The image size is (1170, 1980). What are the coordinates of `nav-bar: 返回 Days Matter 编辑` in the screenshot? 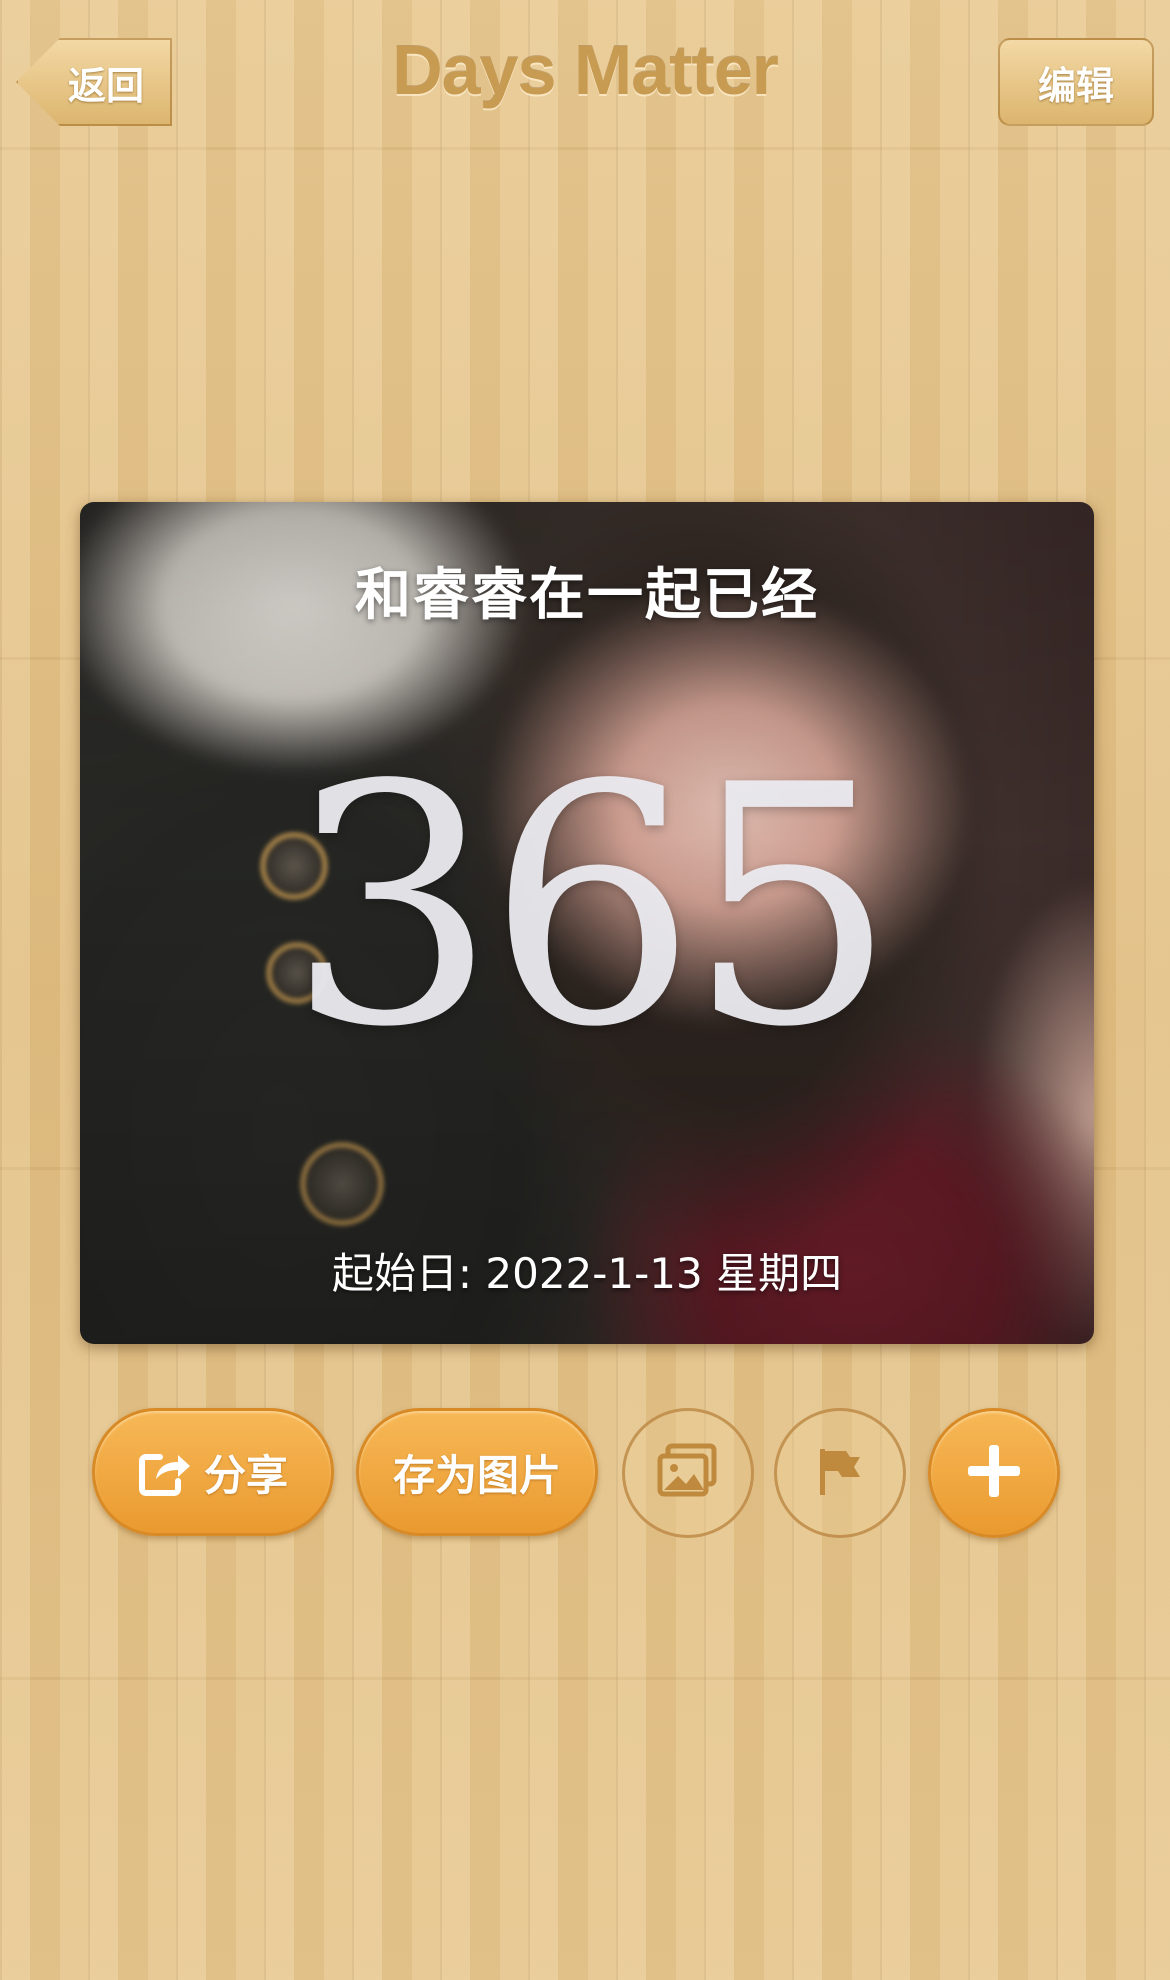 It's located at (585, 85).